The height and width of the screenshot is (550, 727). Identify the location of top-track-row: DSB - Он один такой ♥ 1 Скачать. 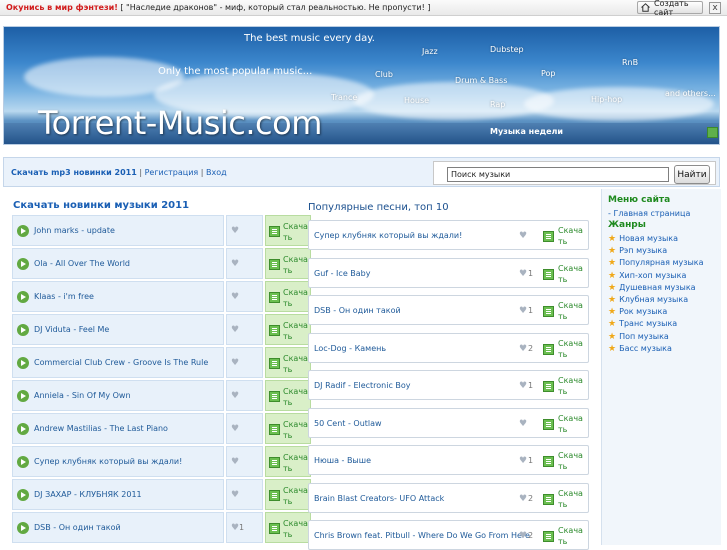
(448, 310).